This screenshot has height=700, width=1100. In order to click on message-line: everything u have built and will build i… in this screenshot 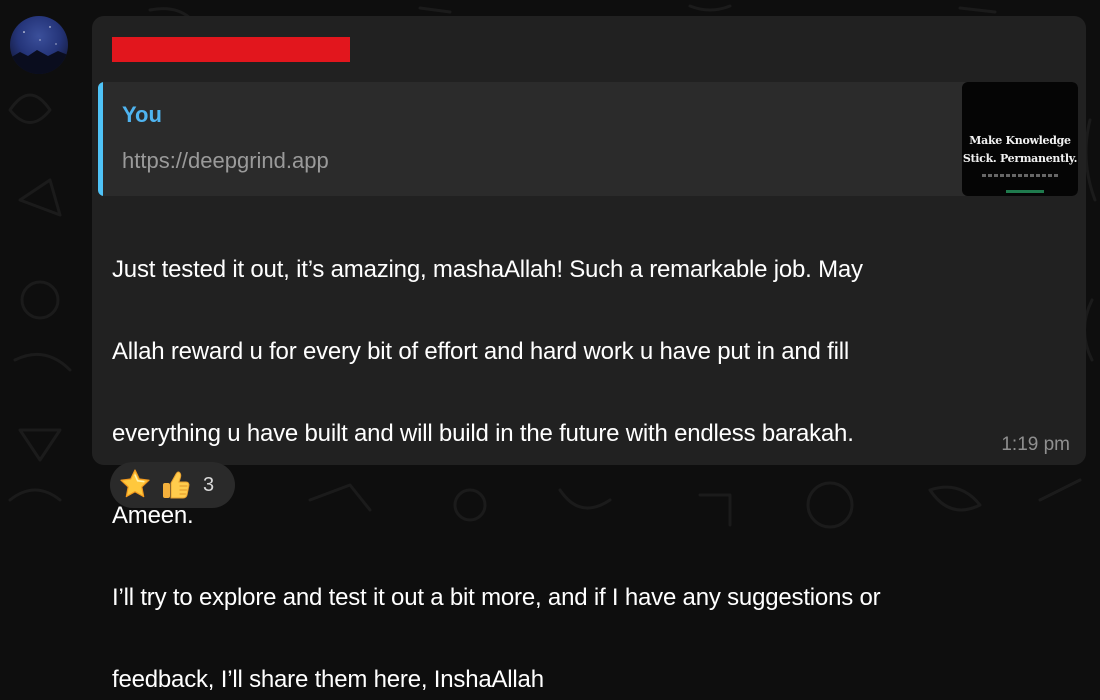, I will do `click(483, 433)`.